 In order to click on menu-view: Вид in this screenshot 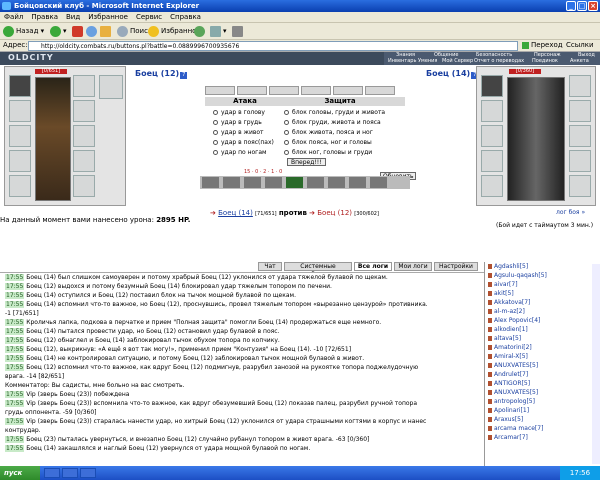, I will do `click(73, 17)`.